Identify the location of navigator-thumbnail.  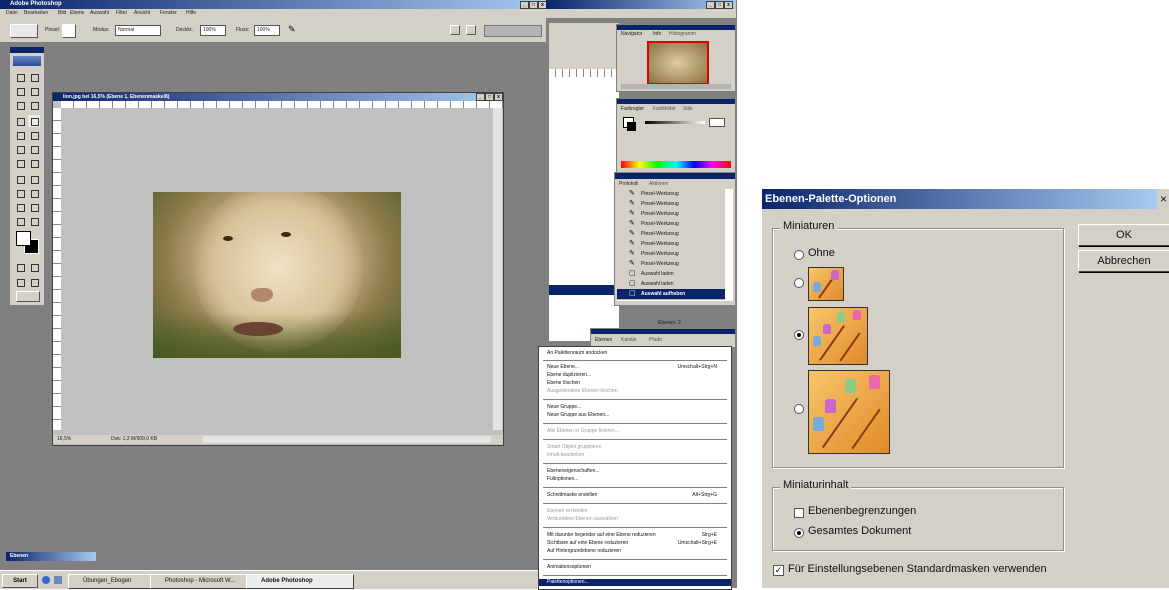
(678, 63).